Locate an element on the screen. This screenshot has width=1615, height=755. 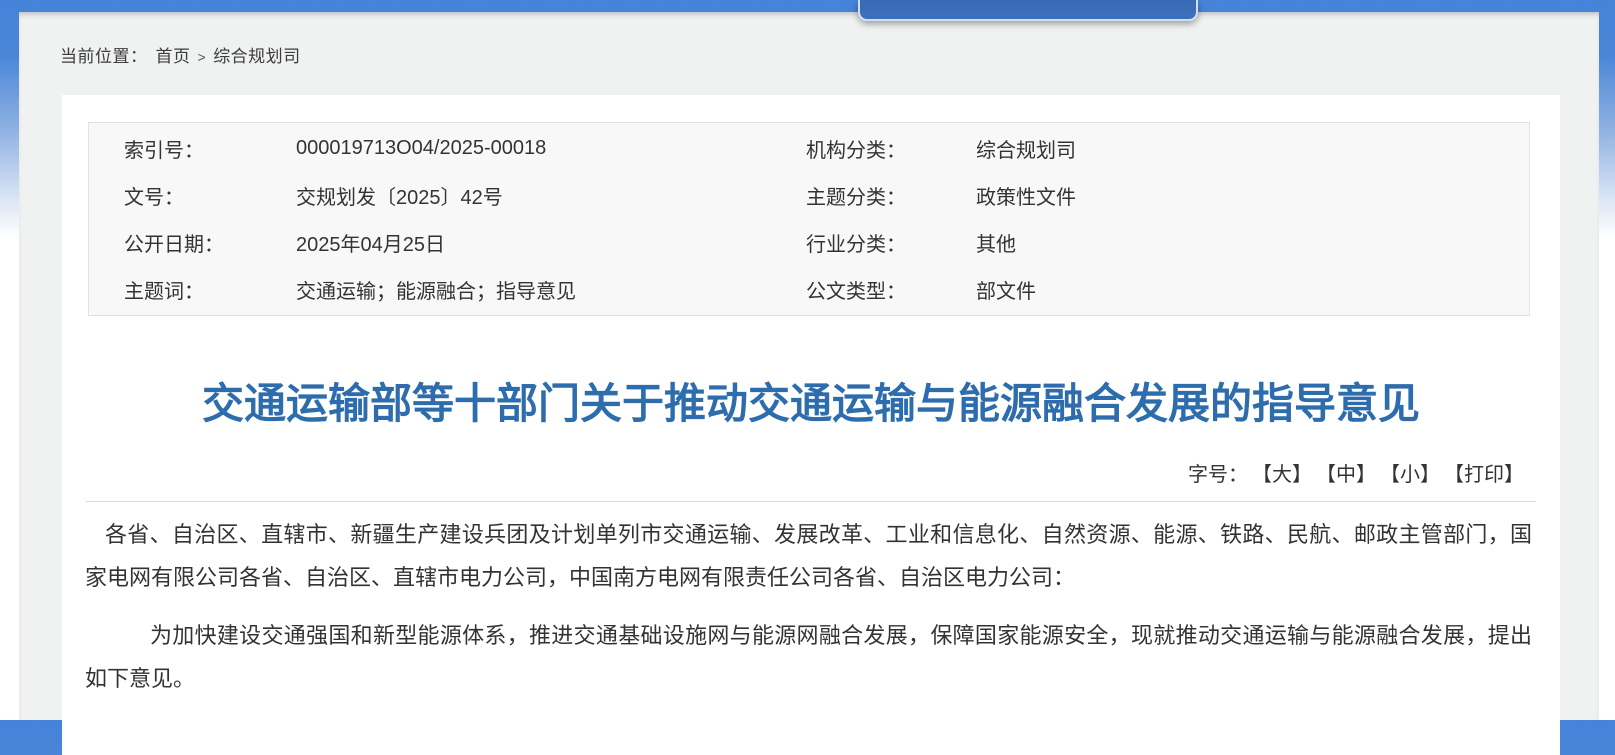
top-nav-tab is located at coordinates (1028, 10).